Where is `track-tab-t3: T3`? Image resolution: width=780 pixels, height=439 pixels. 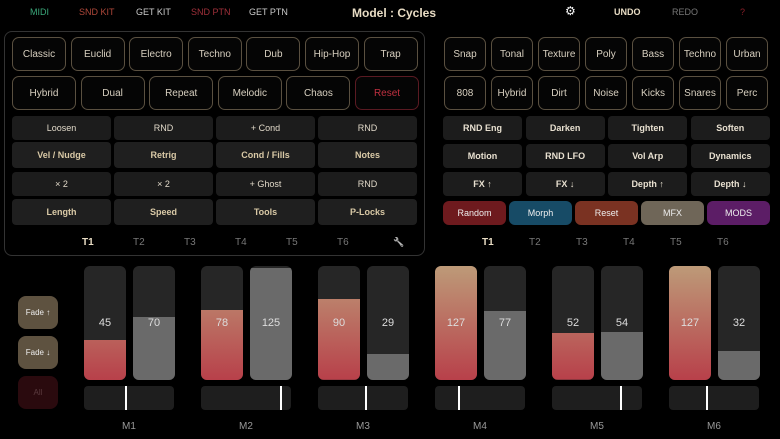
track-tab-t3: T3 is located at coordinates (190, 242).